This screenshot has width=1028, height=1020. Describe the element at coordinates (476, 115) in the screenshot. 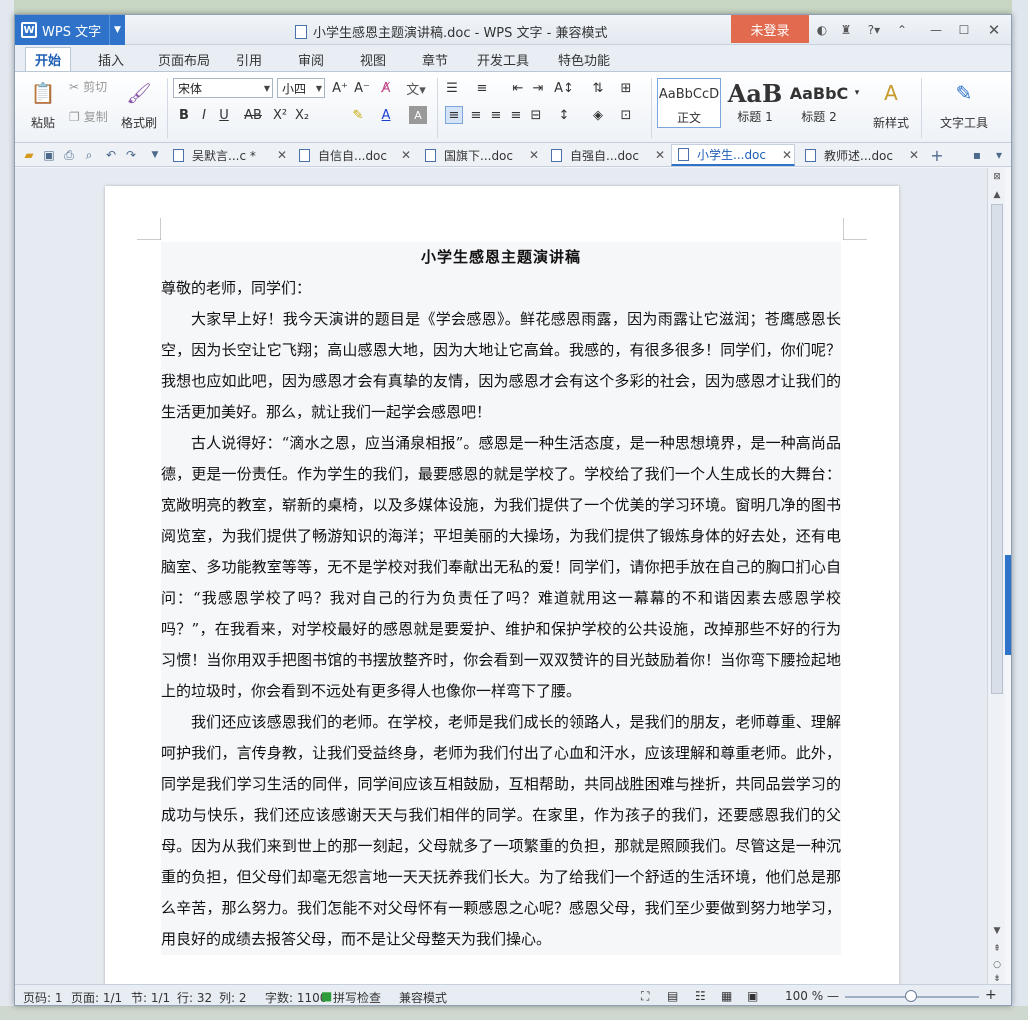

I see `align-center-icon: ≡` at that location.